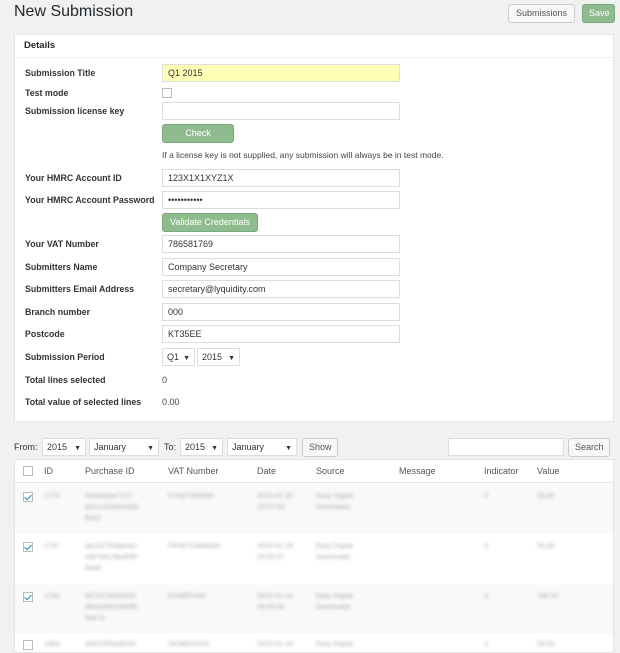 The image size is (620, 653). What do you see at coordinates (65, 380) in the screenshot?
I see `total-lines-label: Total lines selected` at bounding box center [65, 380].